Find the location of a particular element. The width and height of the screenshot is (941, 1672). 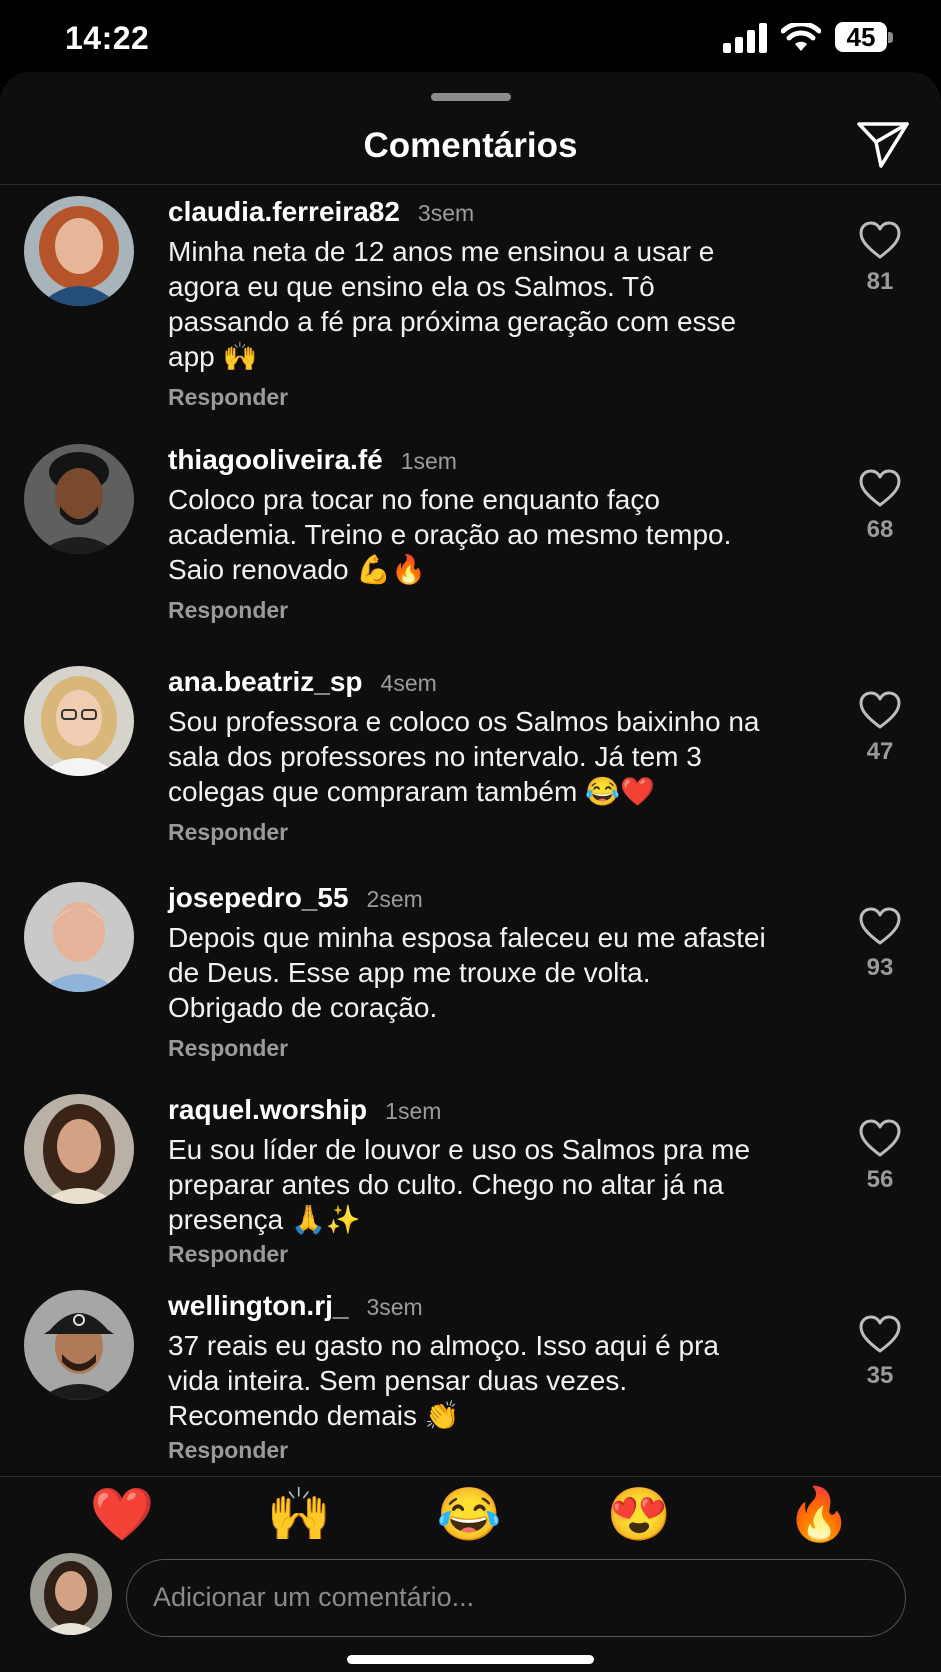

paper-plane-icon is located at coordinates (883, 144).